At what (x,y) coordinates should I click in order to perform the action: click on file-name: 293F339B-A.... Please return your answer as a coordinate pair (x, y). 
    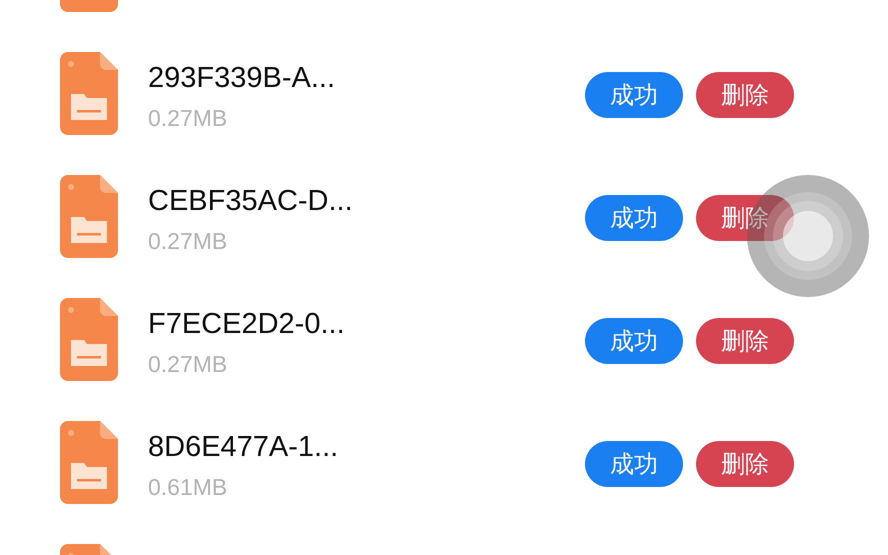
    Looking at the image, I should click on (242, 78).